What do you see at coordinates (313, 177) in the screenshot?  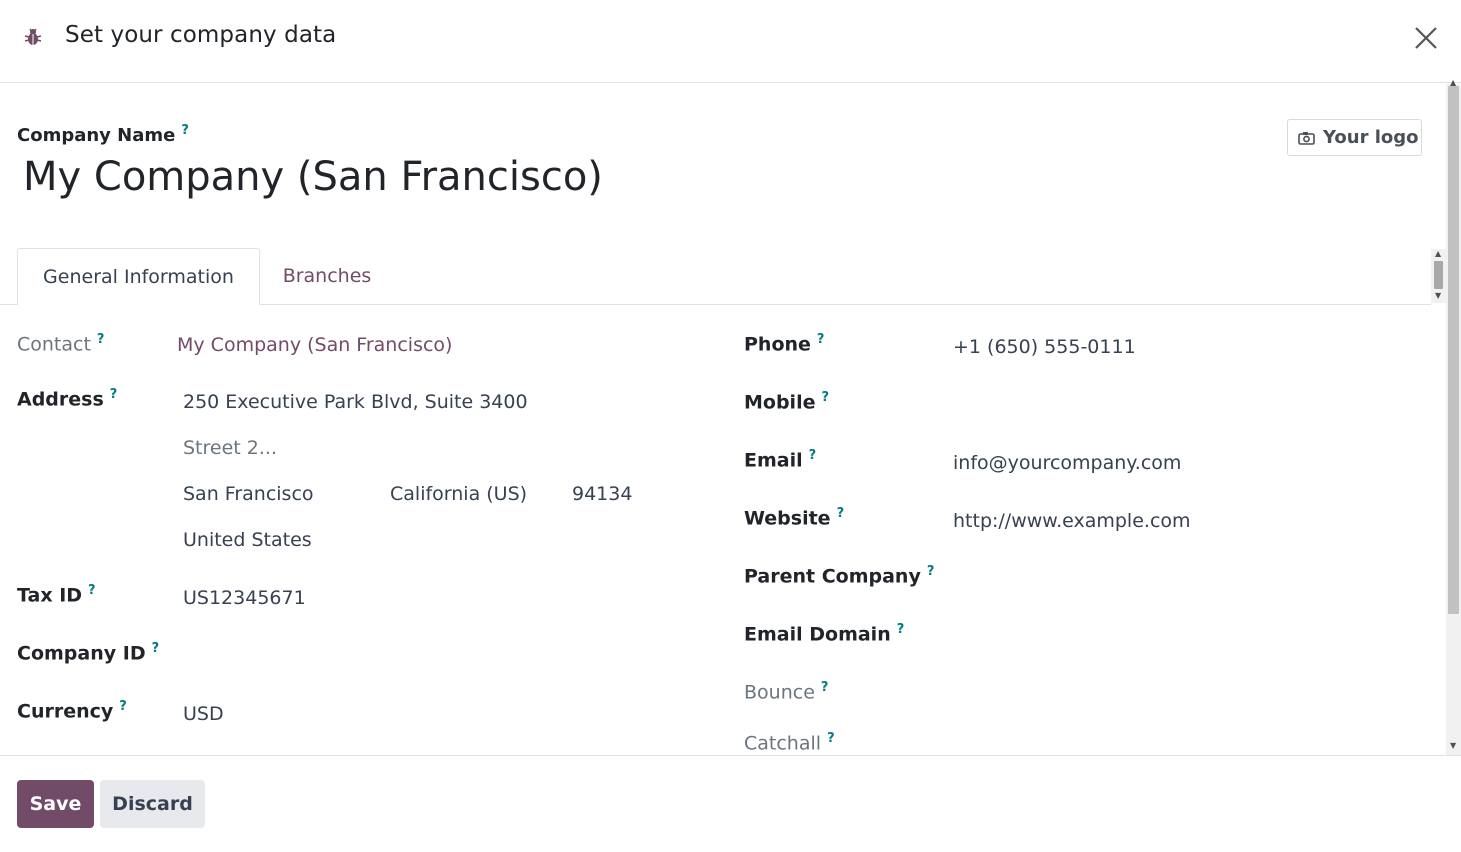 I see `company-name-input: My Company (San Francisco)` at bounding box center [313, 177].